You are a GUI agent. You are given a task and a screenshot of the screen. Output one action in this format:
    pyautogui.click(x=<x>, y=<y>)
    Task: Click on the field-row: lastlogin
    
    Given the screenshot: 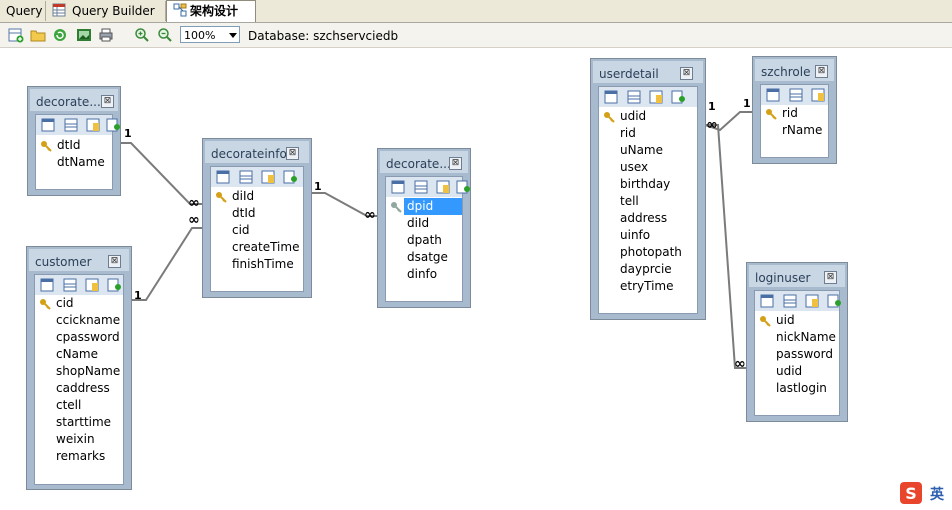 What is the action you would take?
    pyautogui.click(x=797, y=388)
    